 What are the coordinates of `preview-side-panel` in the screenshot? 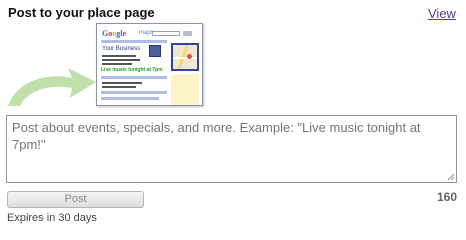 It's located at (185, 89).